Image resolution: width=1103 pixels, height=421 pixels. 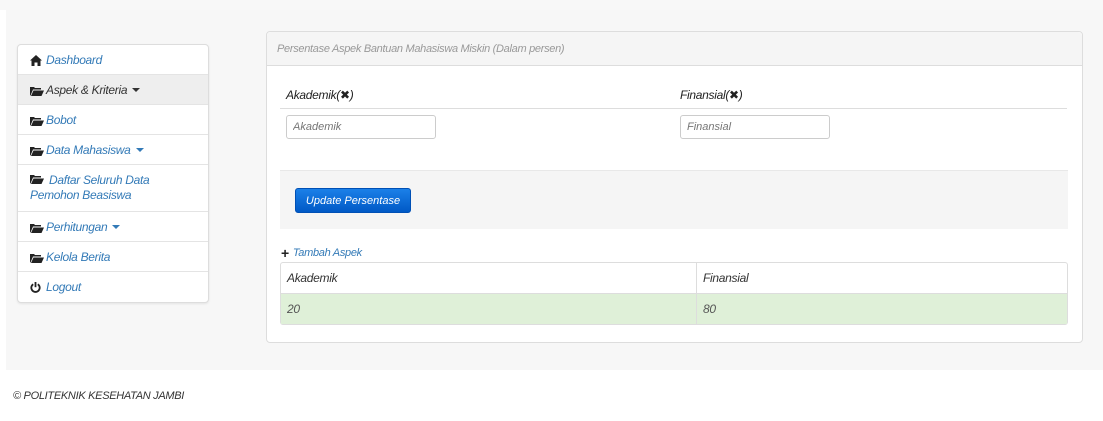 I want to click on table-header-finansial: Finansial, so click(x=881, y=278).